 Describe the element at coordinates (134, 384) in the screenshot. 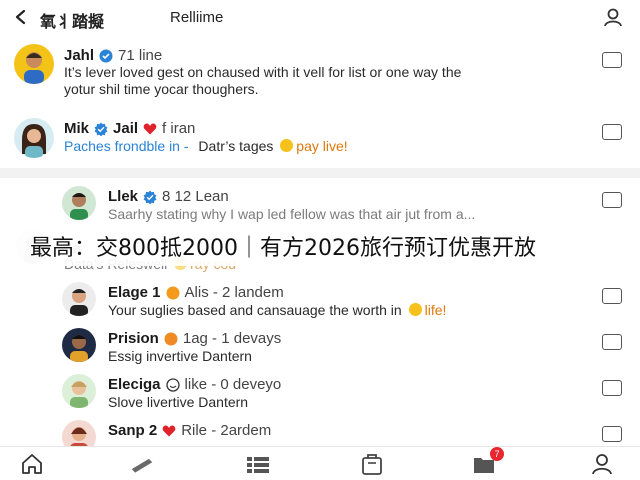

I see `author-name: Eleciga` at that location.